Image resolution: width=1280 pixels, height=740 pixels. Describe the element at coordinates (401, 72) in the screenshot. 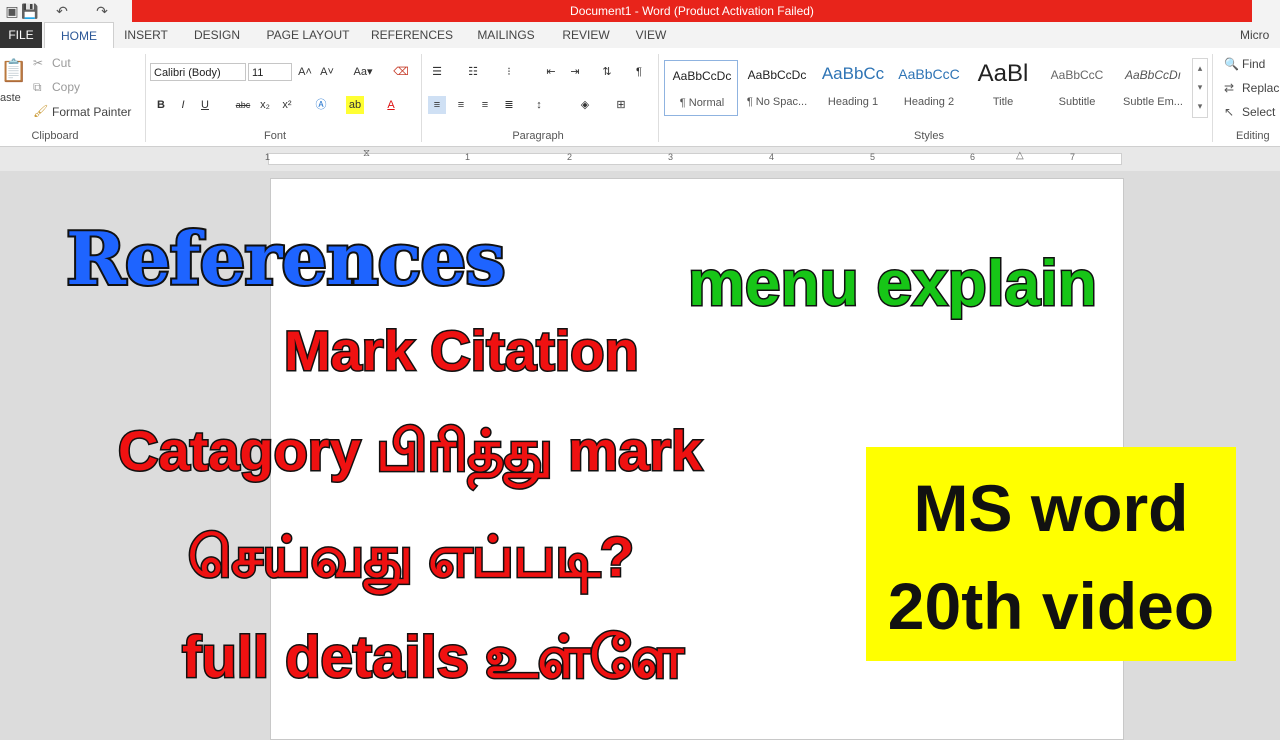

I see `clear-formatting-icon: ⌫` at that location.